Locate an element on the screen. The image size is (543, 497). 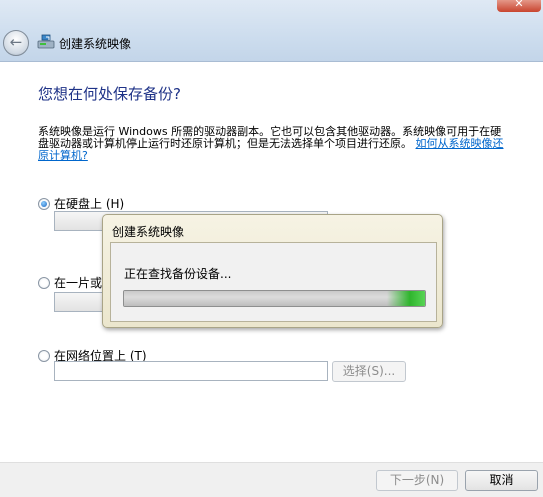
progress-fill is located at coordinates (274, 298).